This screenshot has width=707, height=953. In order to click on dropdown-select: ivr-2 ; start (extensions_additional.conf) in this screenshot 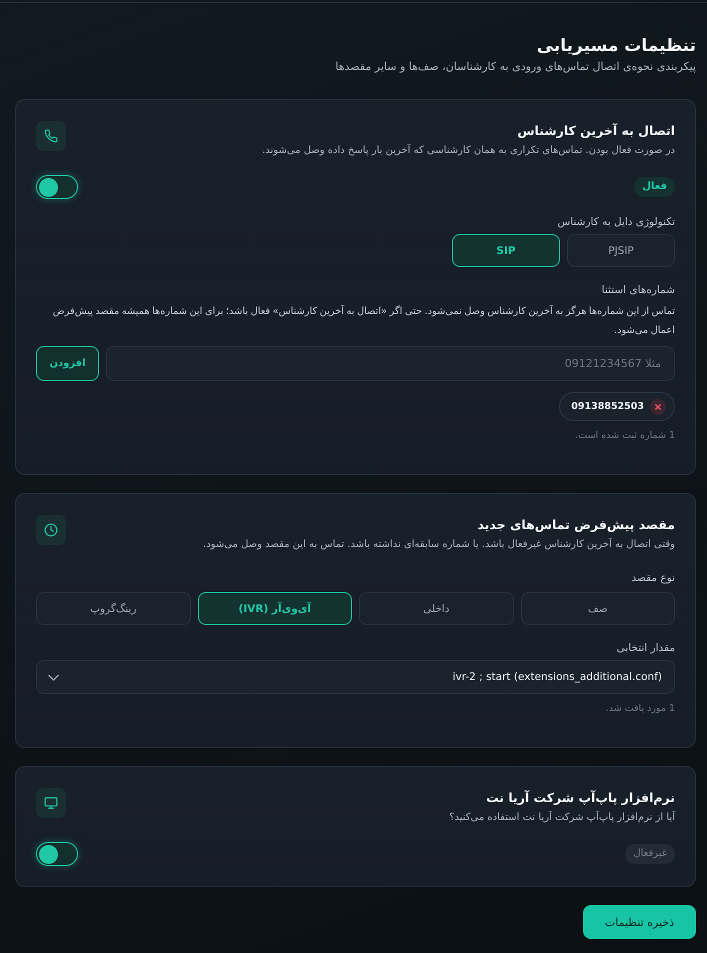, I will do `click(355, 677)`.